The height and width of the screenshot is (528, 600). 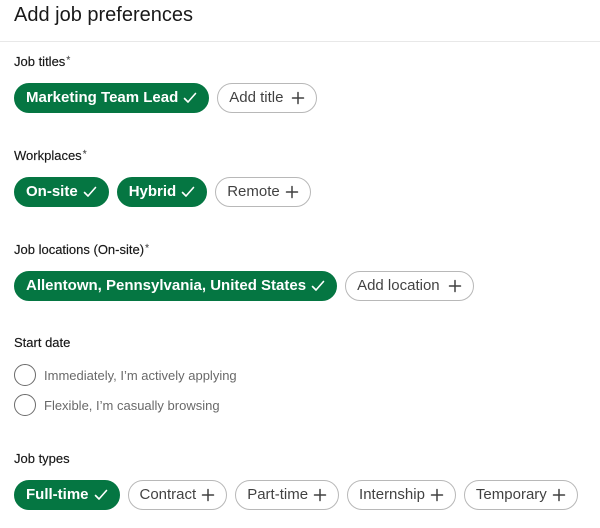 I want to click on chip-temporary: Temporary, so click(x=520, y=495).